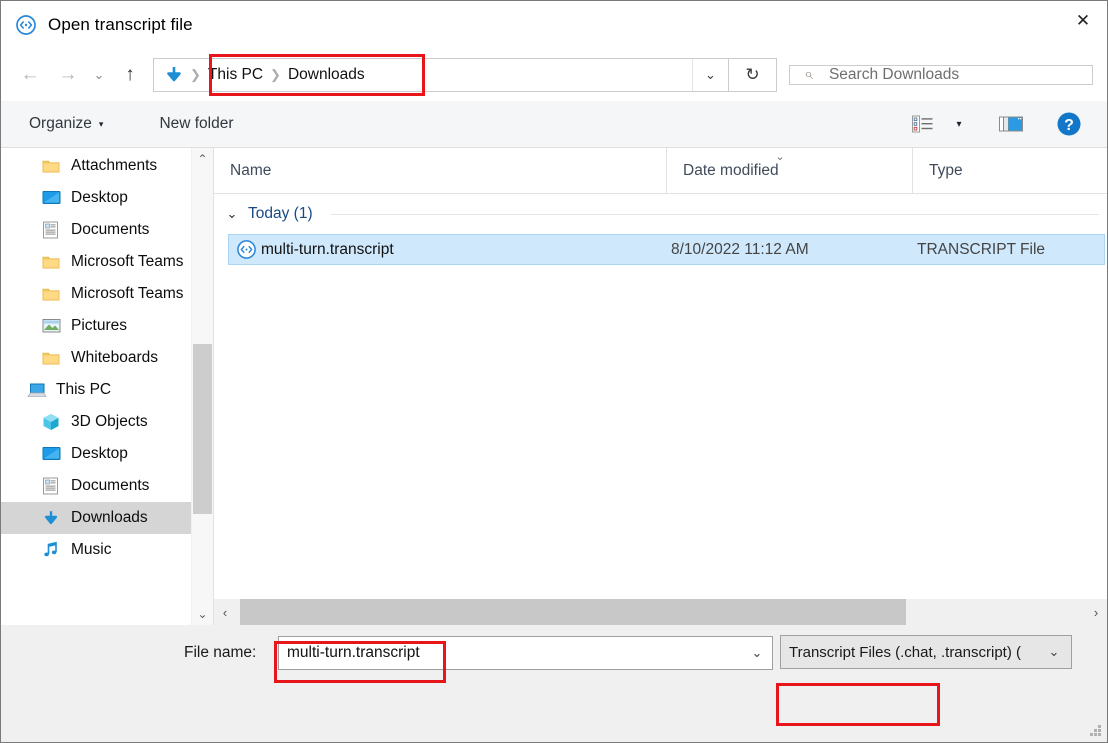  I want to click on file-name-cell: multi-turn.transcript, so click(327, 249).